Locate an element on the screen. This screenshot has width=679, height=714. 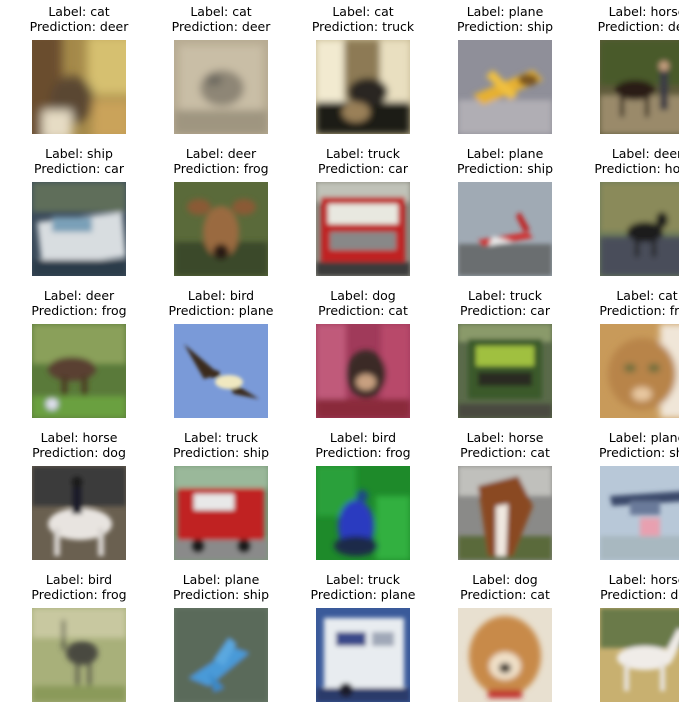
thumbnail-horse-head-brown is located at coordinates (505, 513).